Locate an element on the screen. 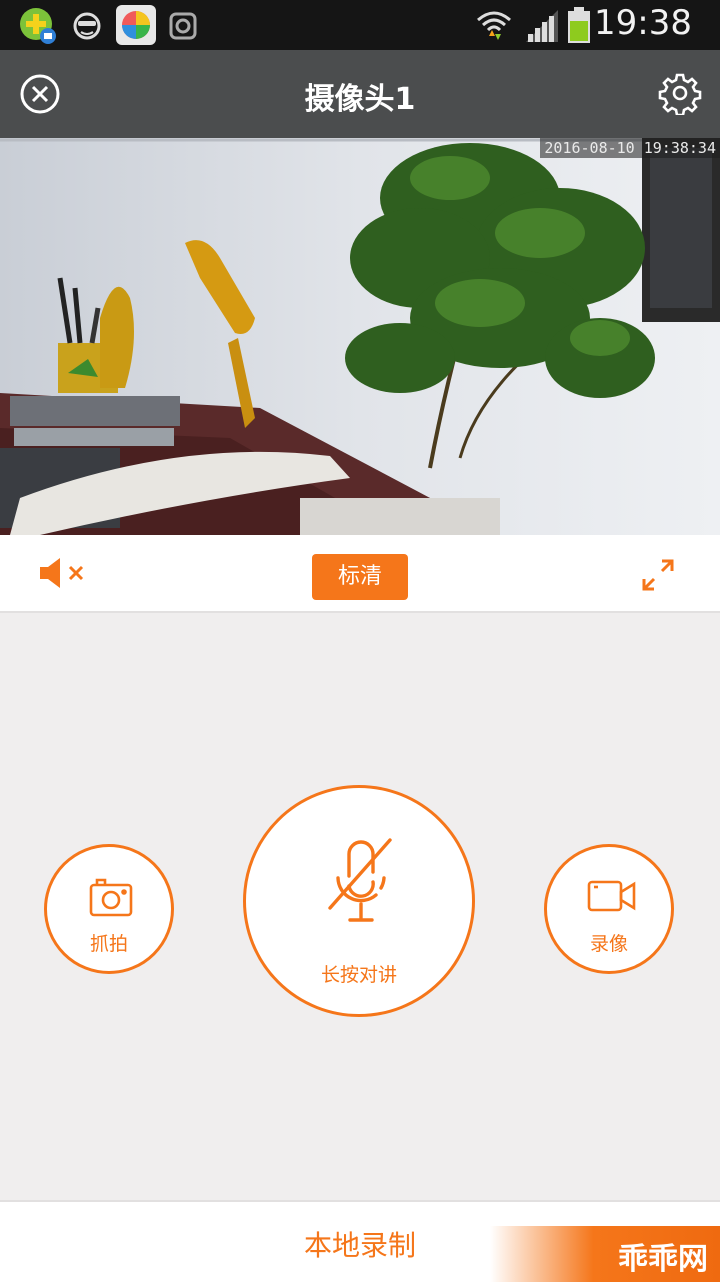 This screenshot has height=1282, width=720. record-video-button: 录像 is located at coordinates (609, 909).